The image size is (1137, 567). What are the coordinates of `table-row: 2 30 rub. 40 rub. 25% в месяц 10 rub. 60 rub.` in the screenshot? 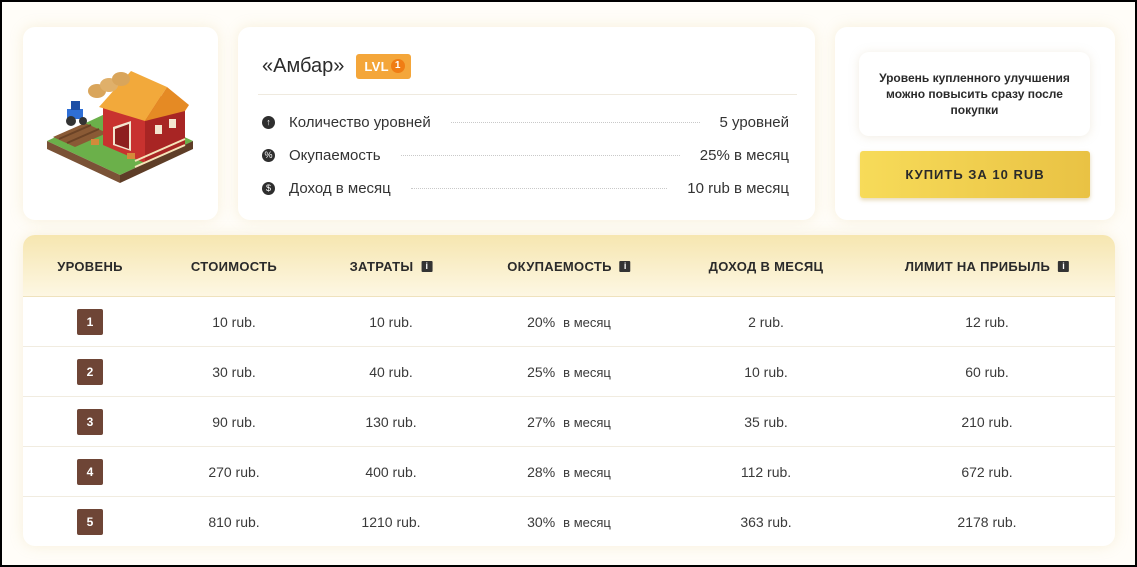 It's located at (569, 372).